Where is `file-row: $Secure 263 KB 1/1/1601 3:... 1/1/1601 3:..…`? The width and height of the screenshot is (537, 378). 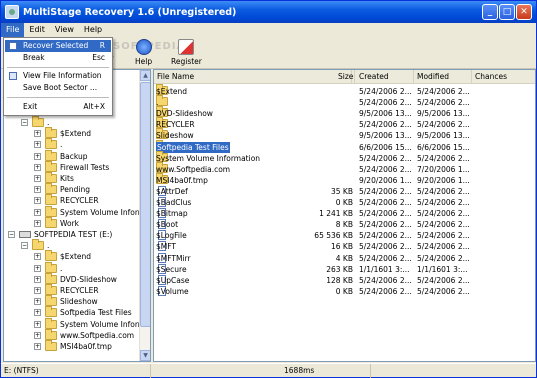 file-row: $Secure 263 KB 1/1/1601 3:... 1/1/1601 3:..… is located at coordinates (344, 269).